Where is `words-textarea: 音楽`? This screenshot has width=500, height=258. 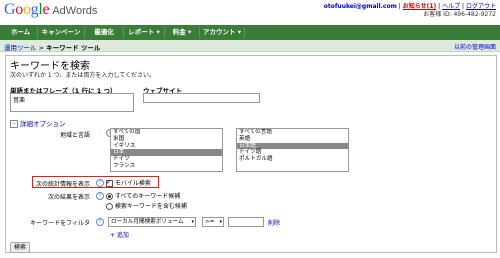
words-textarea: 音楽 is located at coordinates (72, 102).